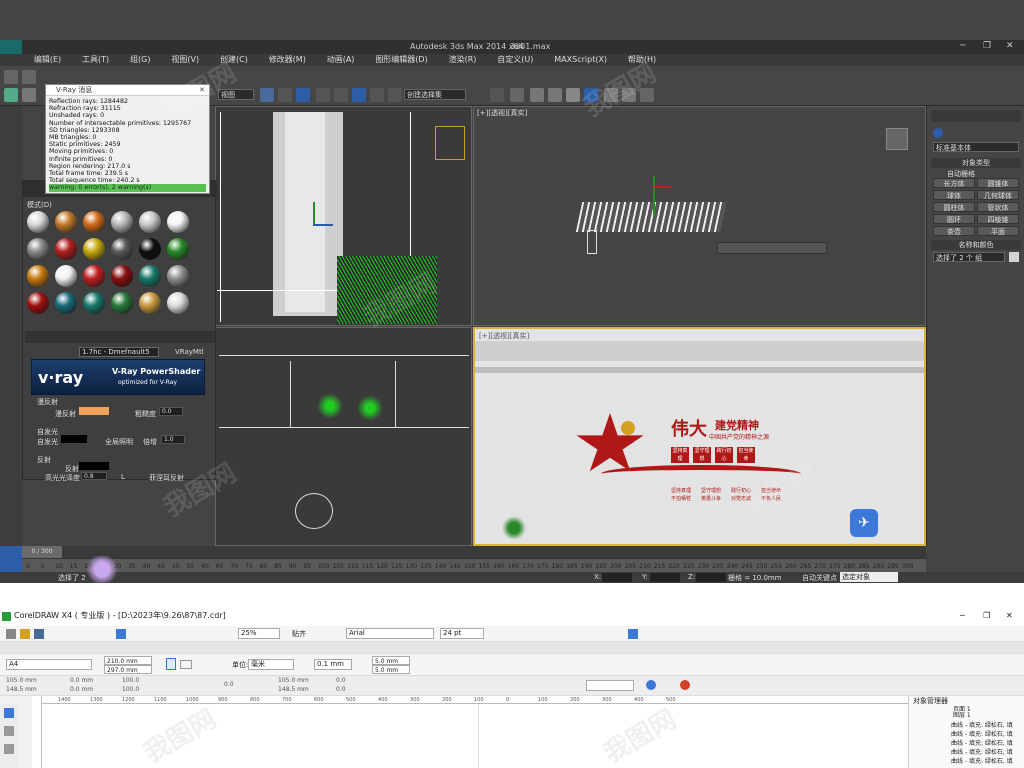  I want to click on x-coord-field, so click(617, 577).